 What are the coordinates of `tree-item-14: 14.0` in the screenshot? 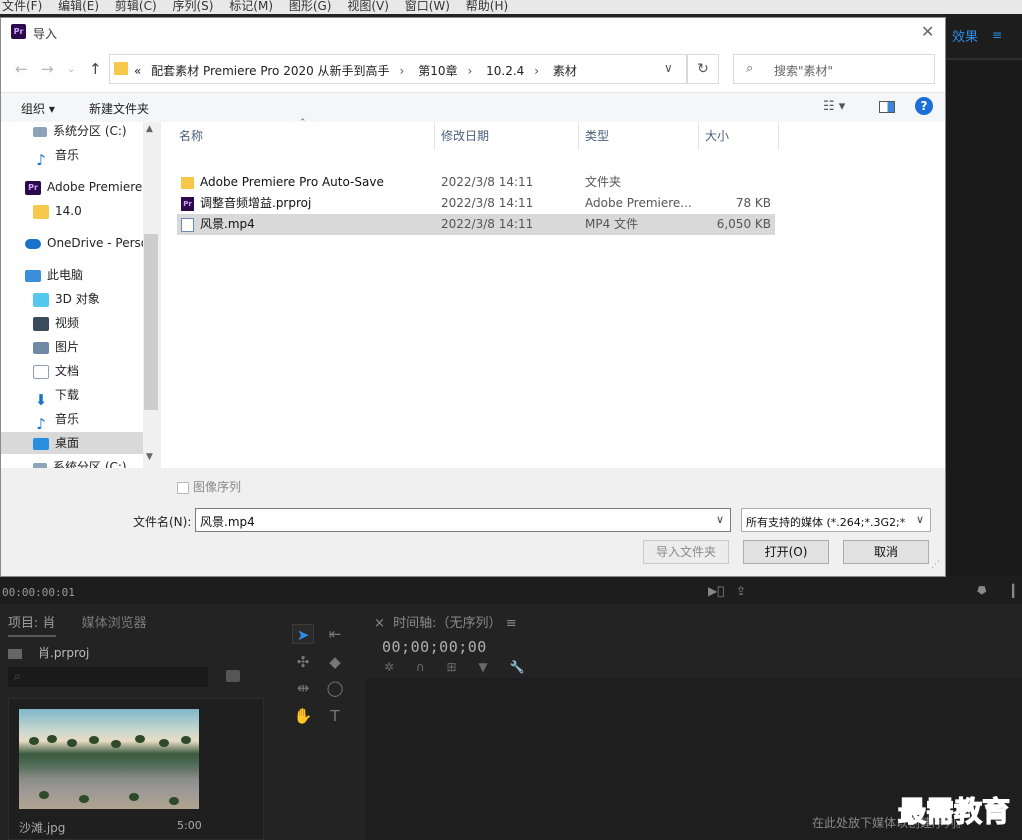 It's located at (72, 211).